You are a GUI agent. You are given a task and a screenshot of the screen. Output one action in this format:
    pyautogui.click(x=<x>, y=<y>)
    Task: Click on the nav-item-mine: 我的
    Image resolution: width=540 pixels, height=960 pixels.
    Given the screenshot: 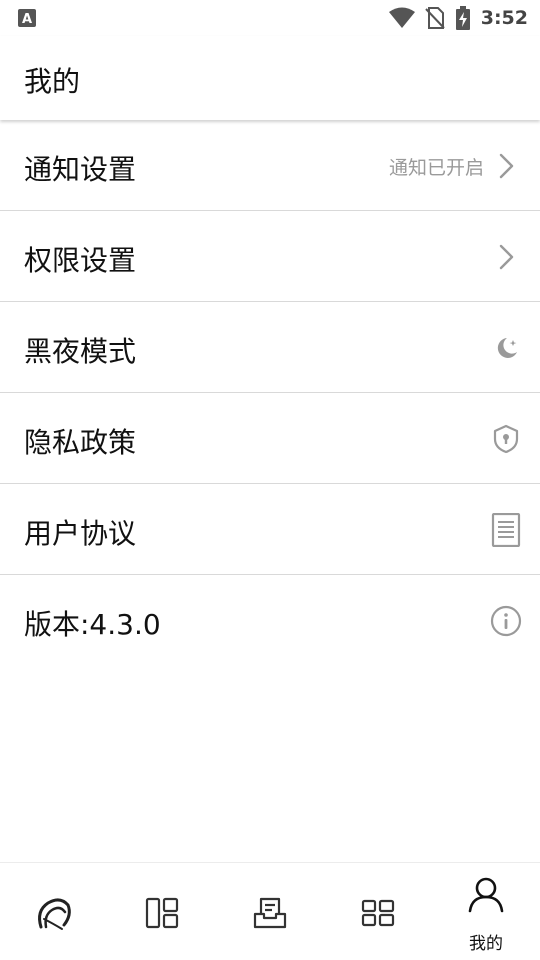 What is the action you would take?
    pyautogui.click(x=486, y=911)
    